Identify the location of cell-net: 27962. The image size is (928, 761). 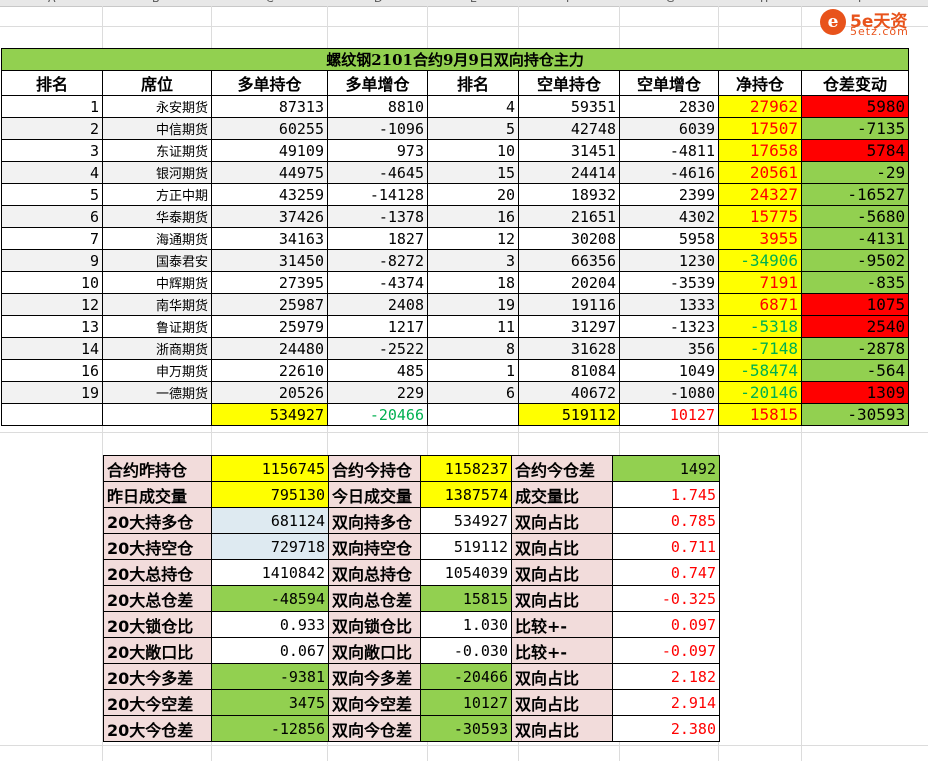
(760, 106).